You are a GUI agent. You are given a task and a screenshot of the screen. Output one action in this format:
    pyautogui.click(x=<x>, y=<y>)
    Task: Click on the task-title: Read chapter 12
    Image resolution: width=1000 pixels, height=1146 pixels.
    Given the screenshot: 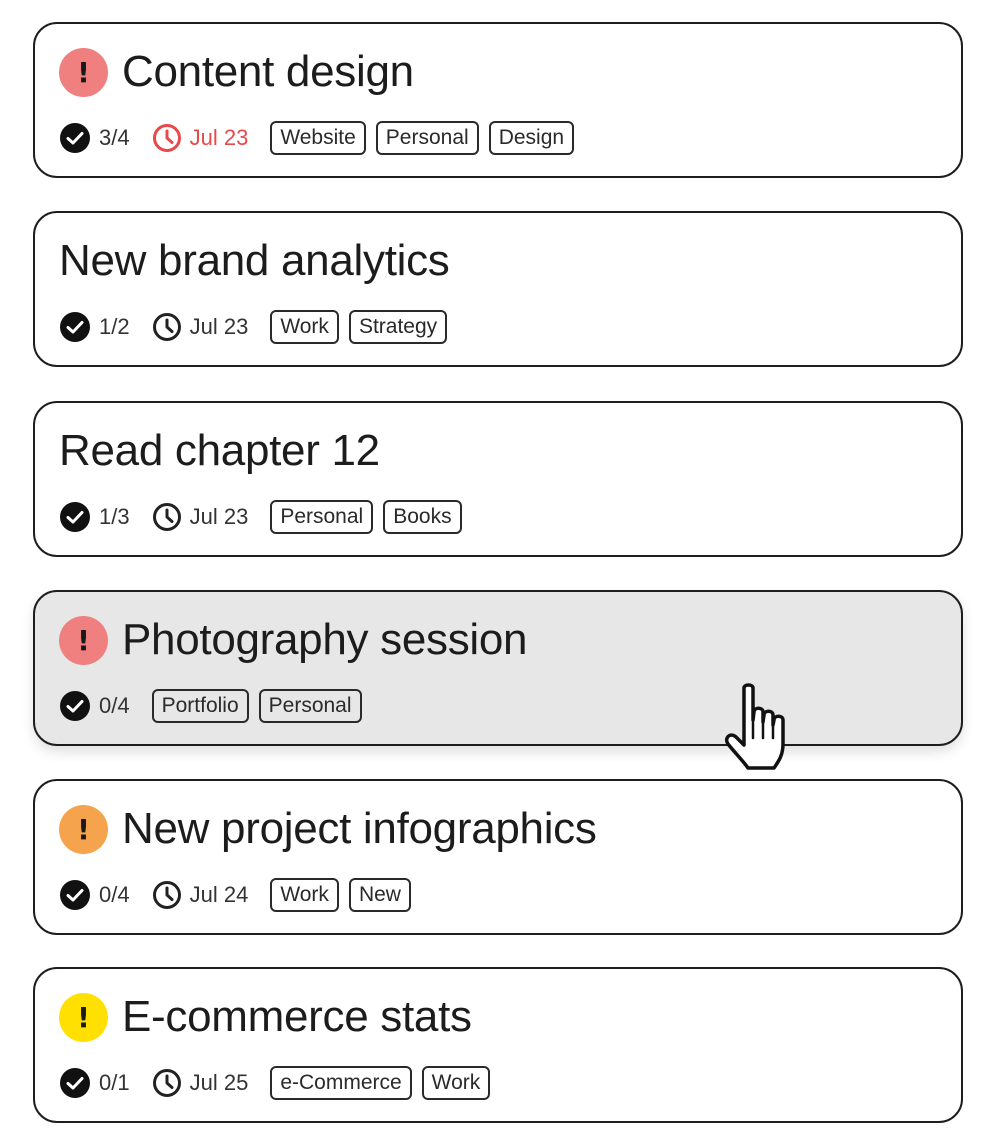 What is the action you would take?
    pyautogui.click(x=219, y=450)
    